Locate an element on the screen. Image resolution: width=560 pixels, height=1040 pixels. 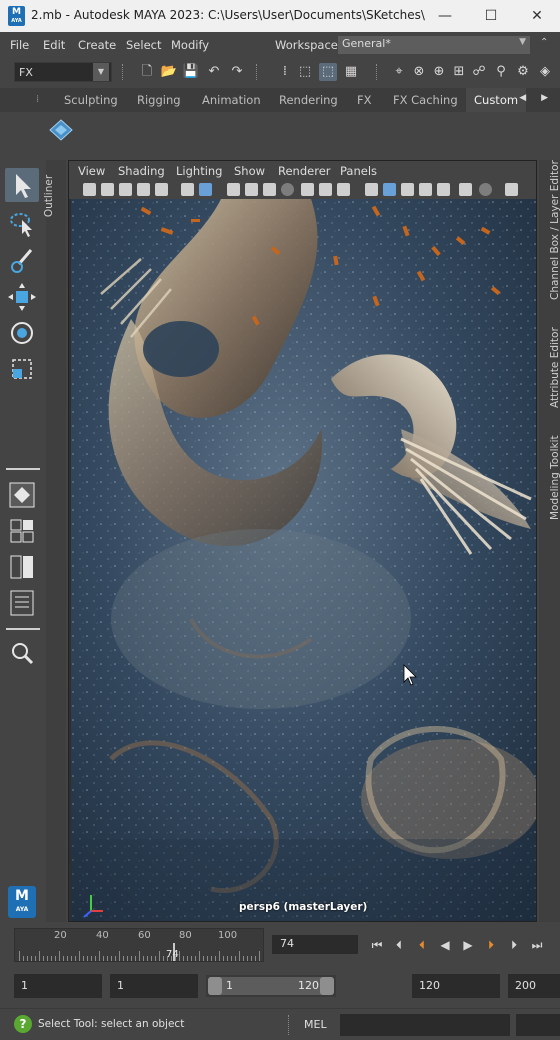
viewport-menu-panels: Panels is located at coordinates (358, 171).